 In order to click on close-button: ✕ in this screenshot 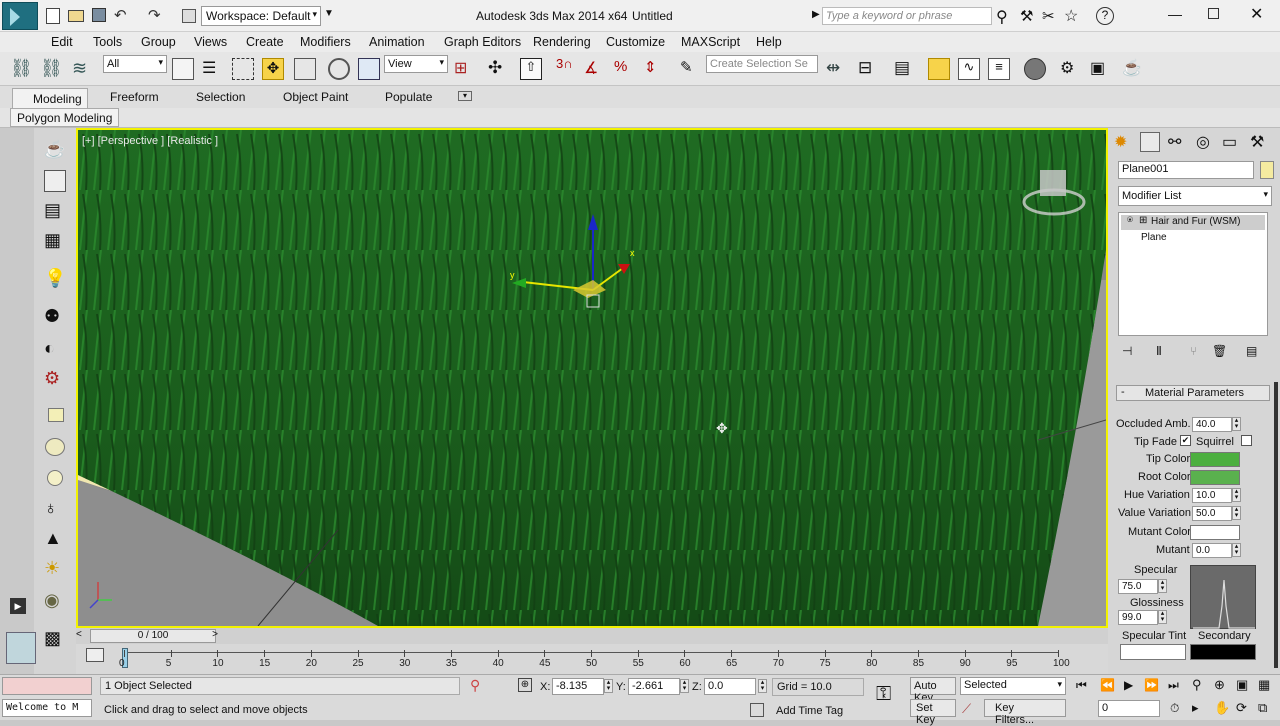, I will do `click(1256, 14)`.